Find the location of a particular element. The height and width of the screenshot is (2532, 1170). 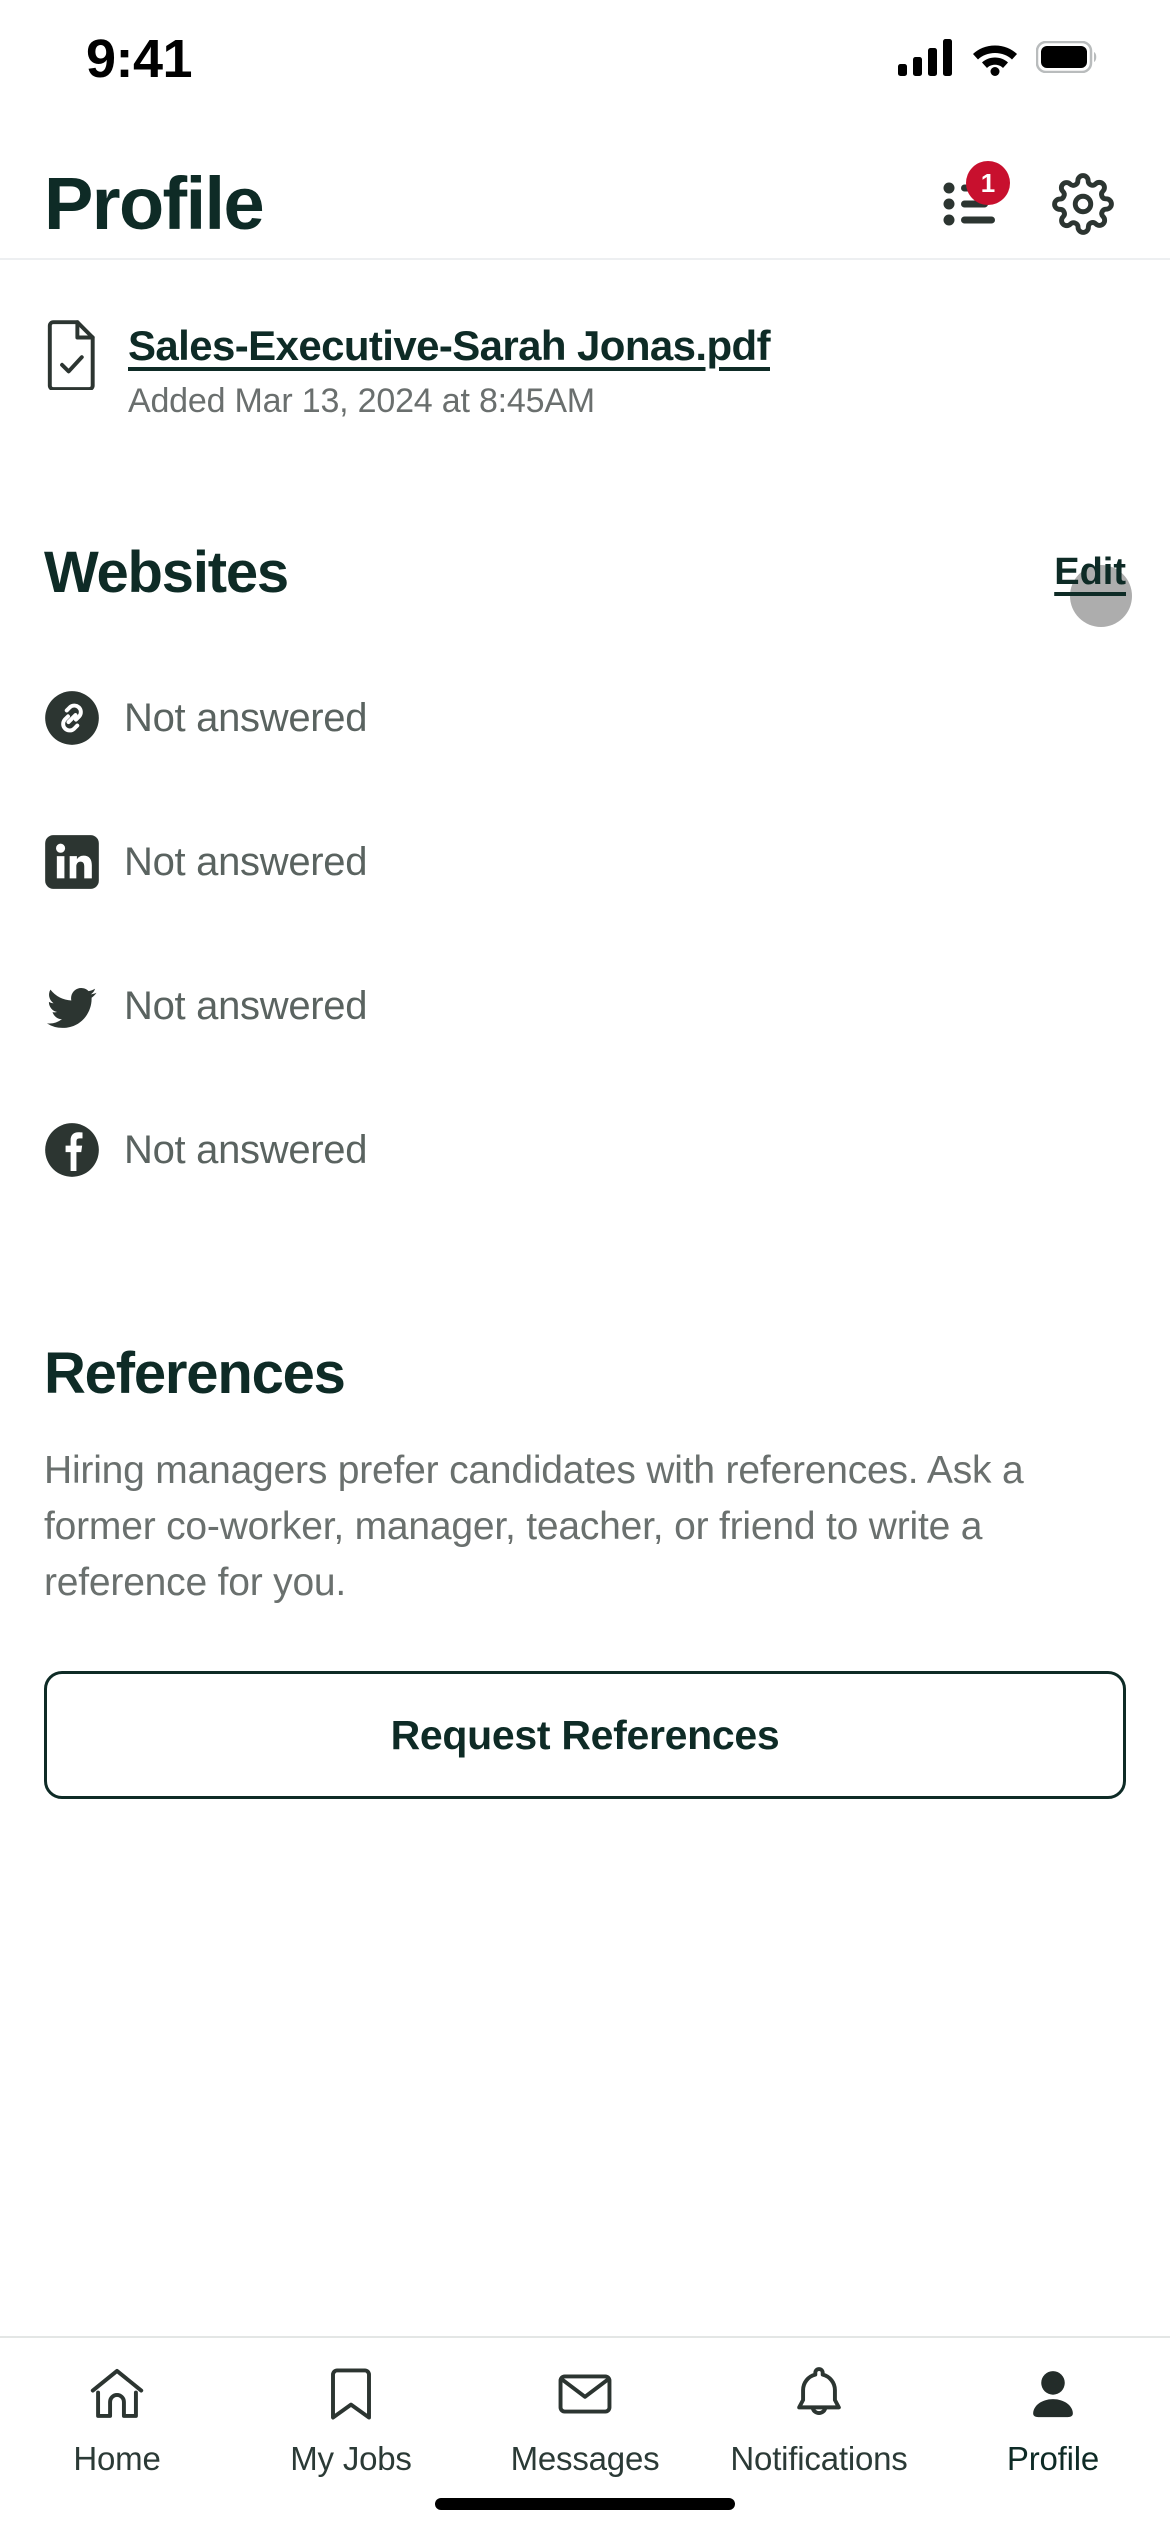

tab-home: Home is located at coordinates (117, 2421).